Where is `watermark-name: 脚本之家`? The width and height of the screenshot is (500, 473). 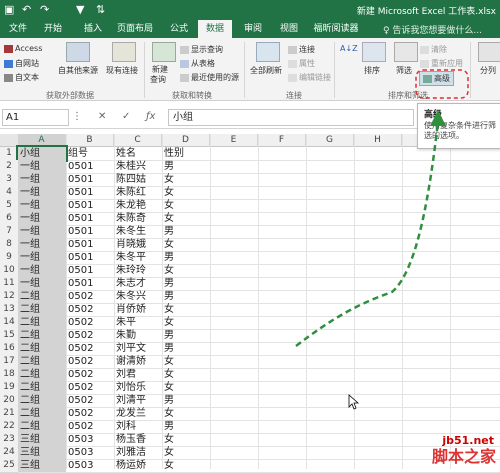 watermark-name: 脚本之家 is located at coordinates (463, 456).